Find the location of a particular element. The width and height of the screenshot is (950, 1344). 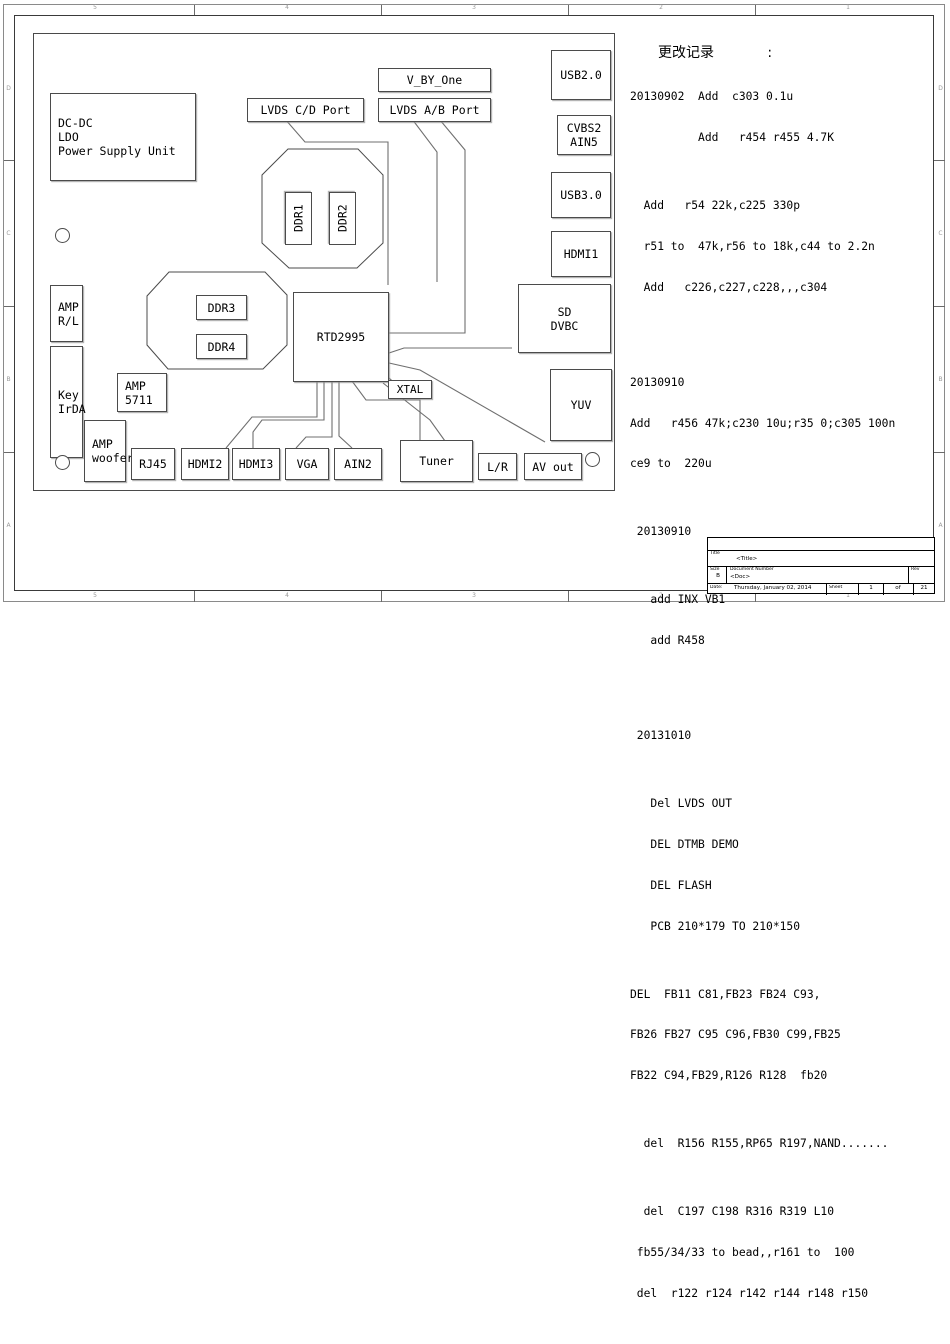

block-xtal: XTAL is located at coordinates (410, 389).